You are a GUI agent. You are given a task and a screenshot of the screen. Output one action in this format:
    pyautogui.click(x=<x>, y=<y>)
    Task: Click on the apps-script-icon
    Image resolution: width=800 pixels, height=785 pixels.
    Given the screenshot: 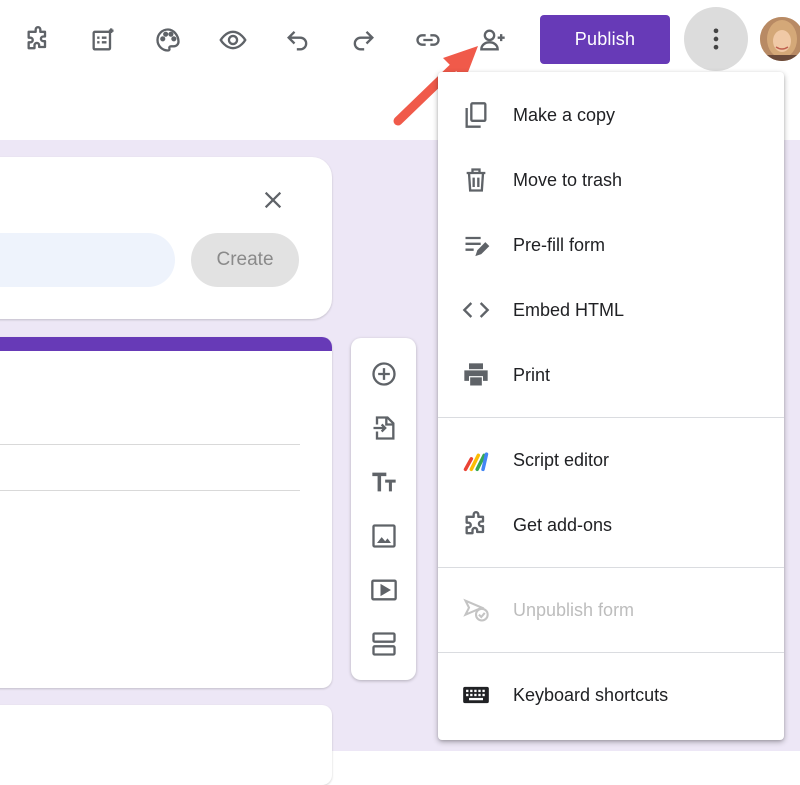 What is the action you would take?
    pyautogui.click(x=476, y=460)
    